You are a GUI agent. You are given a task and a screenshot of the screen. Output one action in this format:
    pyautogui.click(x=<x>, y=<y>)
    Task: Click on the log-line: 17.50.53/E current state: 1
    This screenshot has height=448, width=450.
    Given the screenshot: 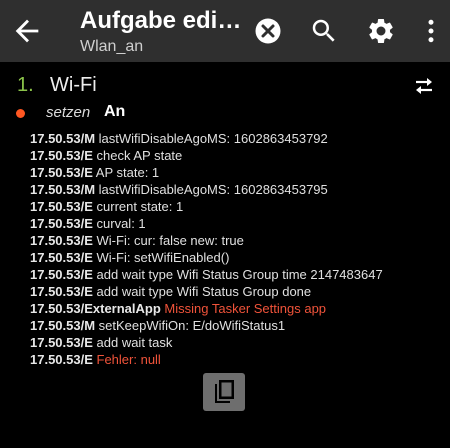 What is the action you would take?
    pyautogui.click(x=232, y=206)
    